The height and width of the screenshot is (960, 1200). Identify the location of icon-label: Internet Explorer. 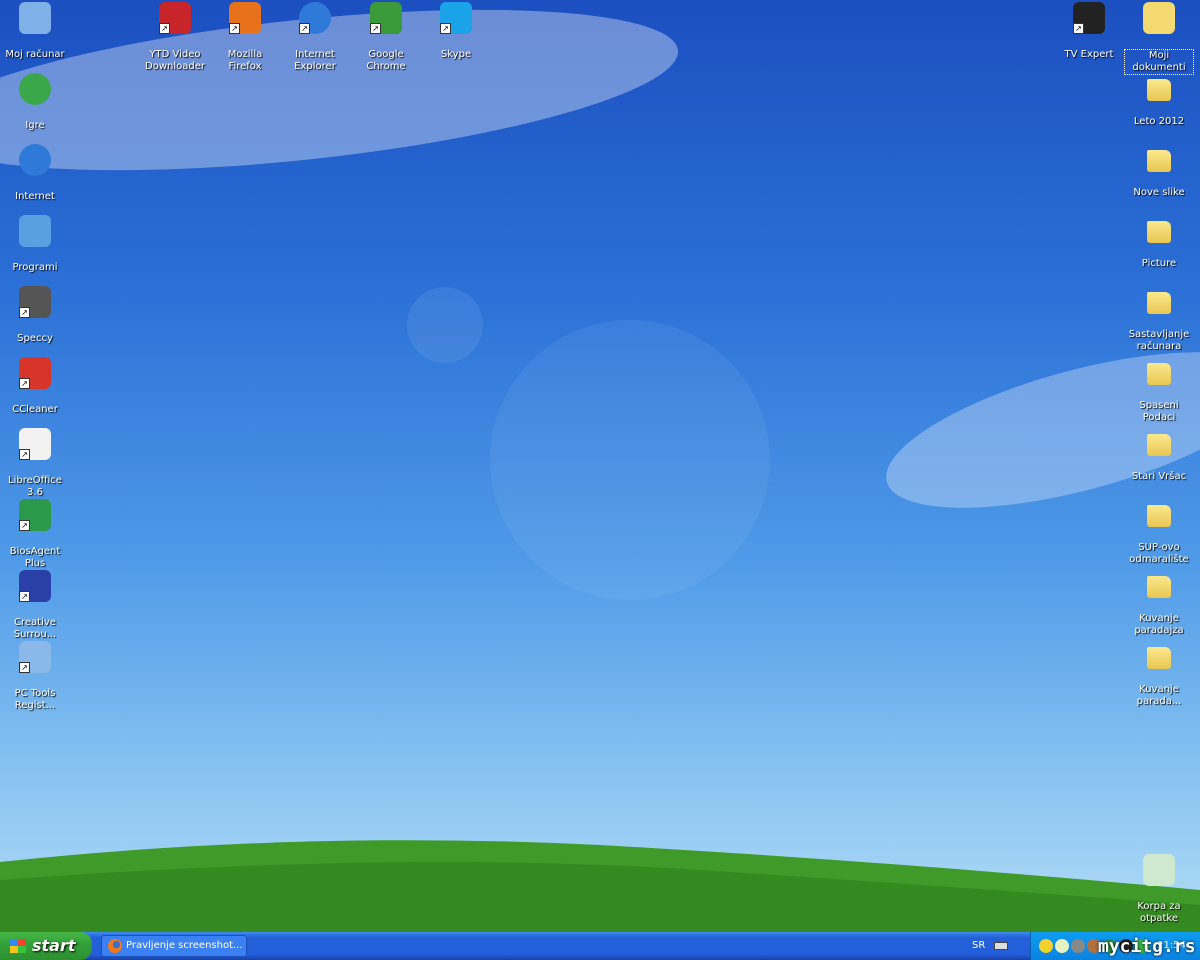
(315, 60).